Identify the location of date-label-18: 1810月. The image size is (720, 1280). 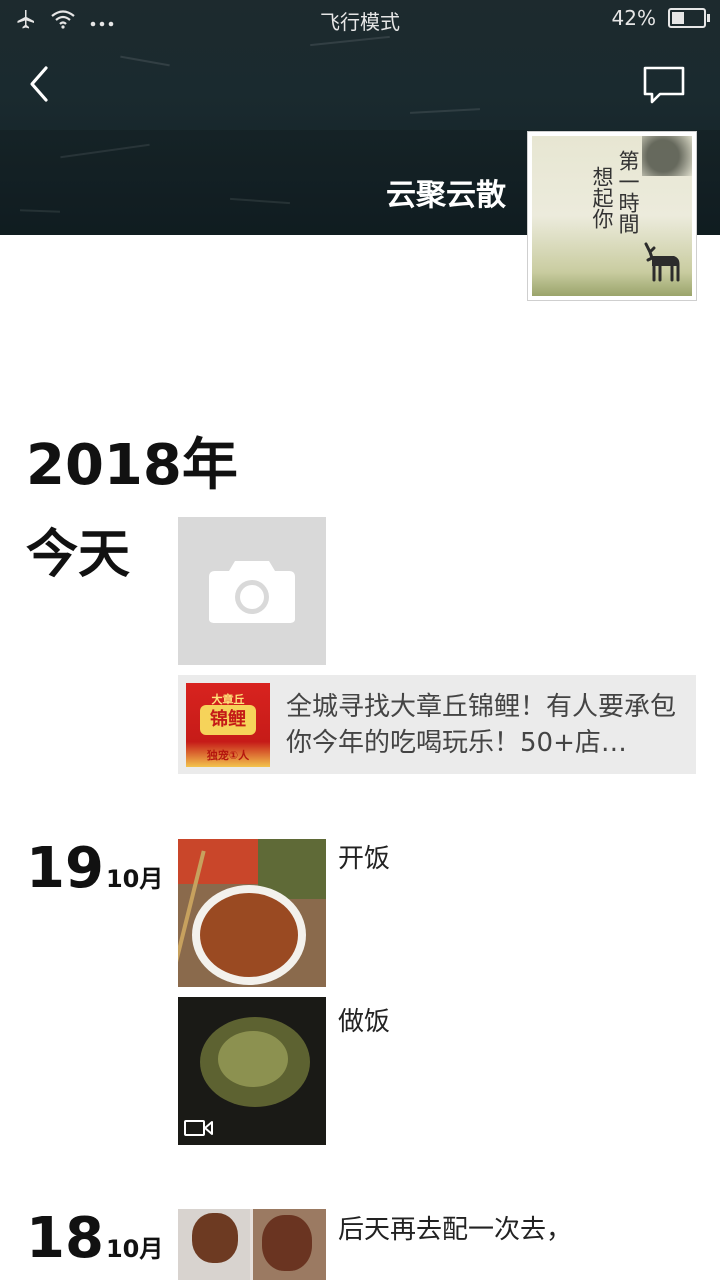
(94, 1238).